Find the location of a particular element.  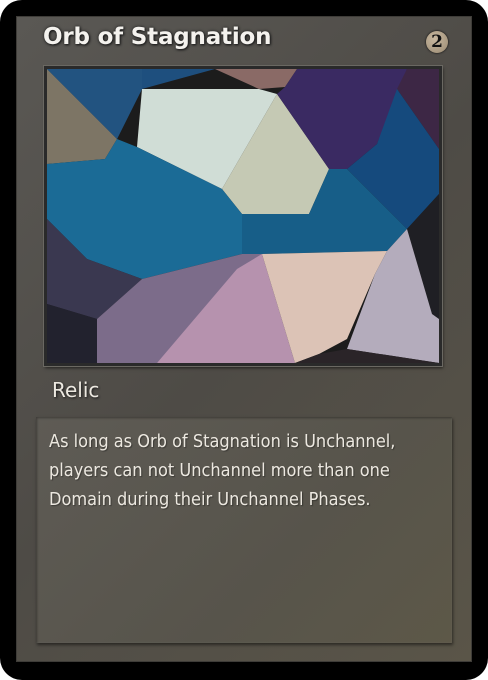

card-title: Orb of Stagnation is located at coordinates (157, 37).